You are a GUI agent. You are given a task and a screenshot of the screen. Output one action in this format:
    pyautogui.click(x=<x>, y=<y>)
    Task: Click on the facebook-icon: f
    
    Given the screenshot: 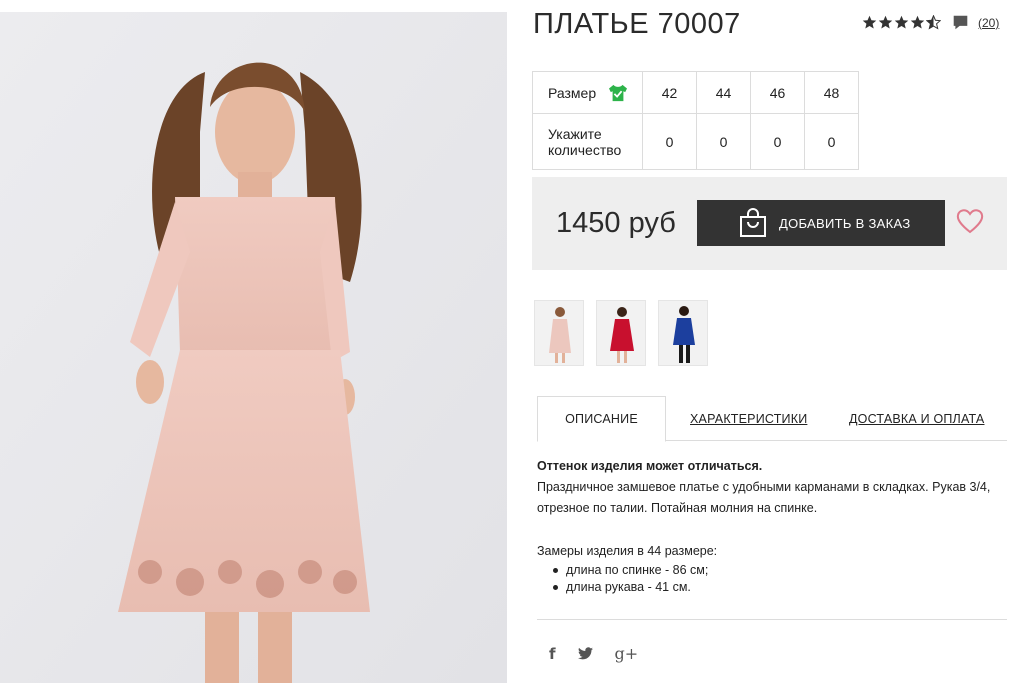 What is the action you would take?
    pyautogui.click(x=552, y=654)
    